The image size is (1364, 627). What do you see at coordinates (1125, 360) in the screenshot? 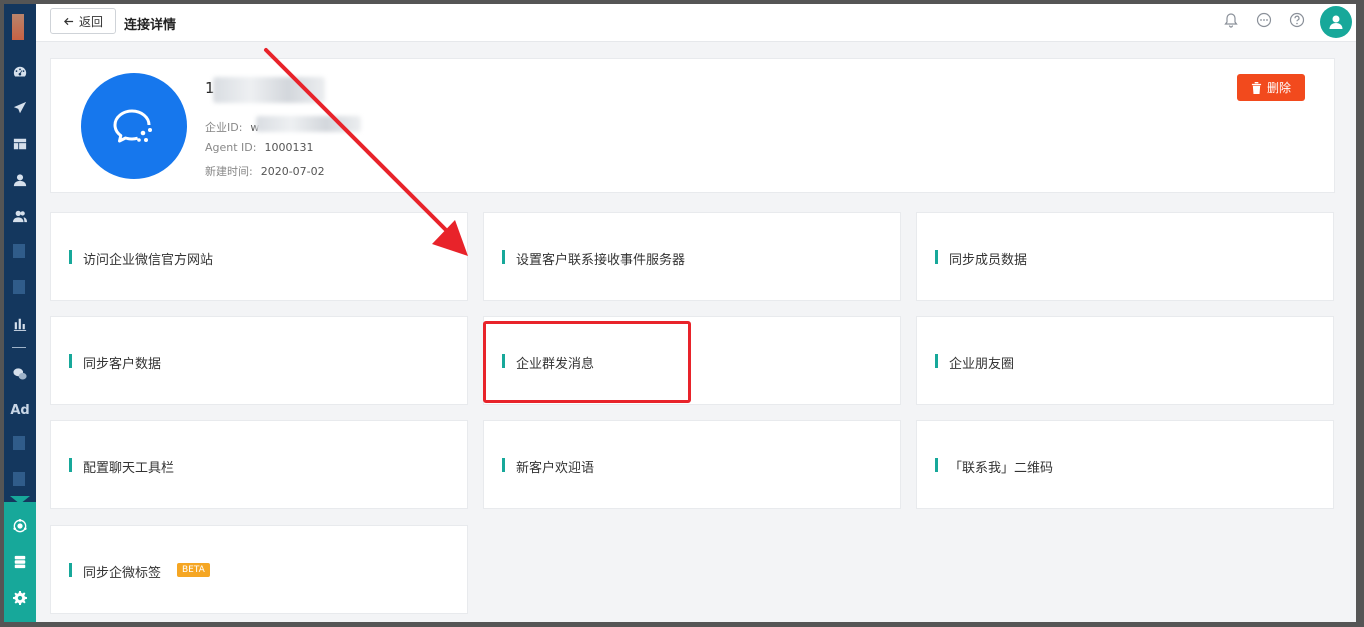
I see `card-moments: 企业朋友圈` at bounding box center [1125, 360].